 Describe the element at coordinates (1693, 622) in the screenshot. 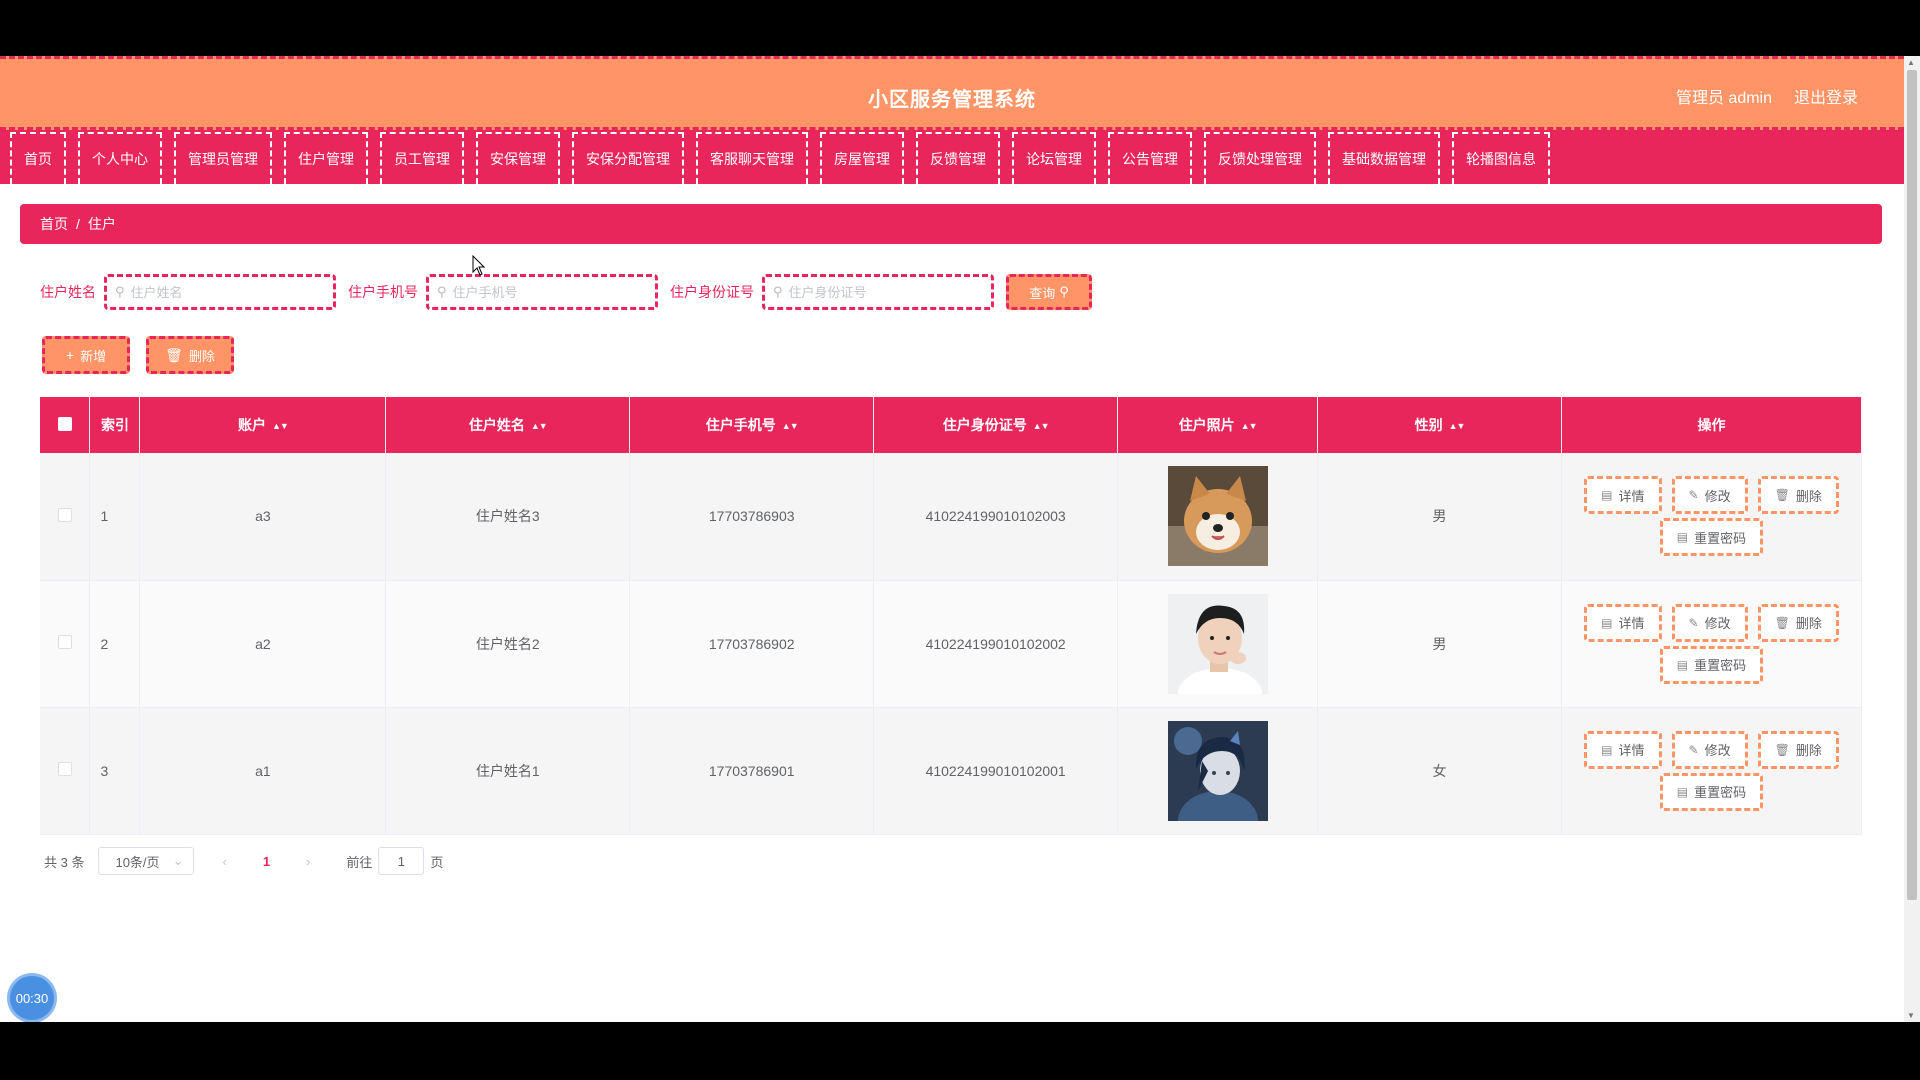

I see `pencil-icon: ✎` at that location.